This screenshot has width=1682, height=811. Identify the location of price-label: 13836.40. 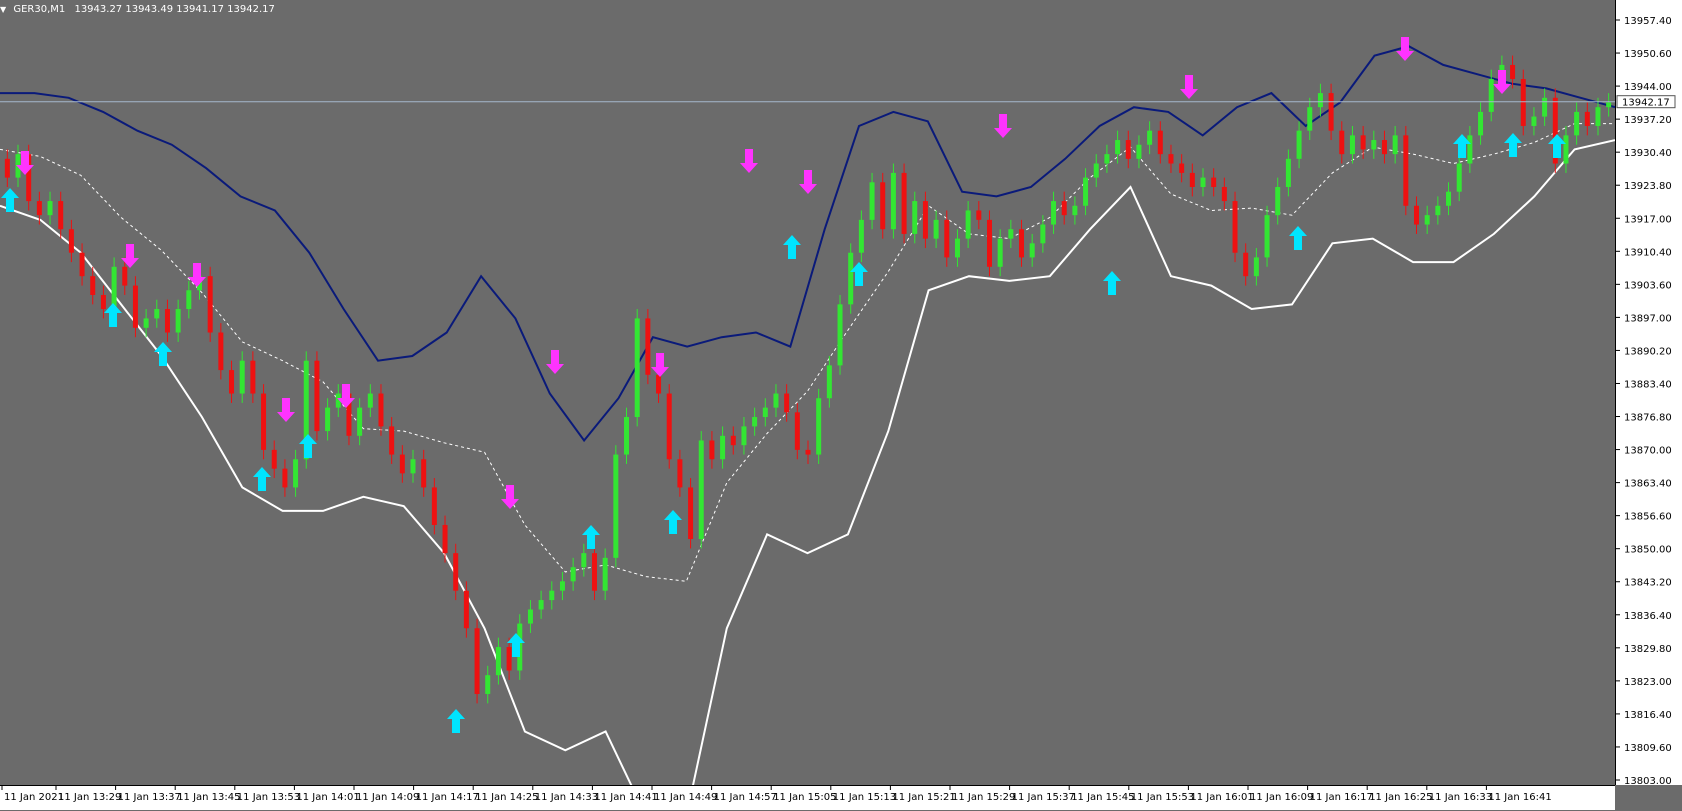
(1648, 616).